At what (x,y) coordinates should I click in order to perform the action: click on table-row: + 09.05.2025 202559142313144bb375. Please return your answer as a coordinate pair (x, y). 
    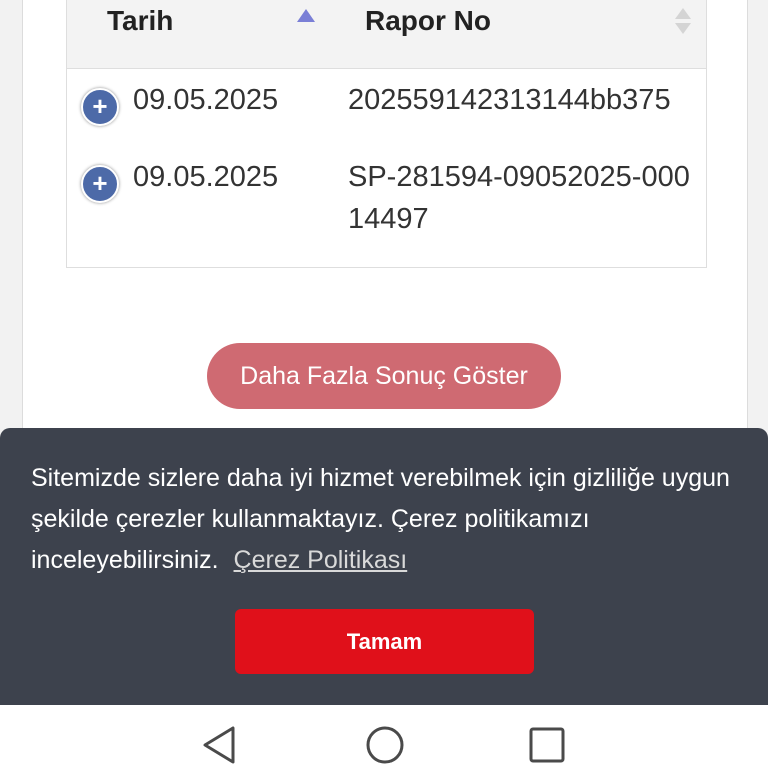
    Looking at the image, I should click on (386, 119).